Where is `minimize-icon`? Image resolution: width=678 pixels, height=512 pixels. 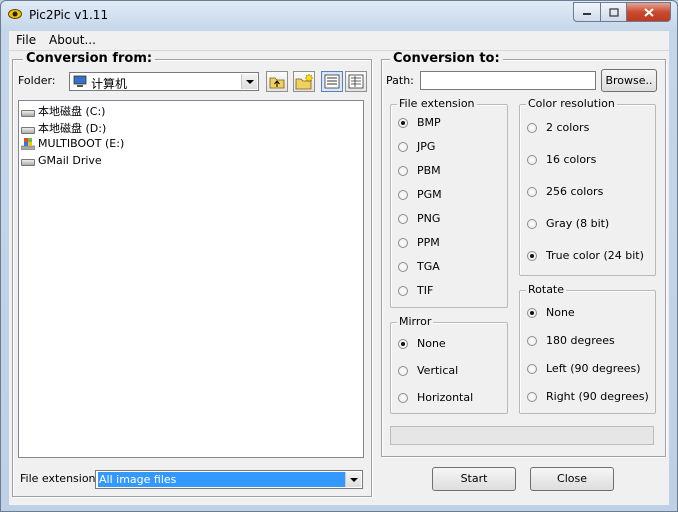
minimize-icon is located at coordinates (587, 14).